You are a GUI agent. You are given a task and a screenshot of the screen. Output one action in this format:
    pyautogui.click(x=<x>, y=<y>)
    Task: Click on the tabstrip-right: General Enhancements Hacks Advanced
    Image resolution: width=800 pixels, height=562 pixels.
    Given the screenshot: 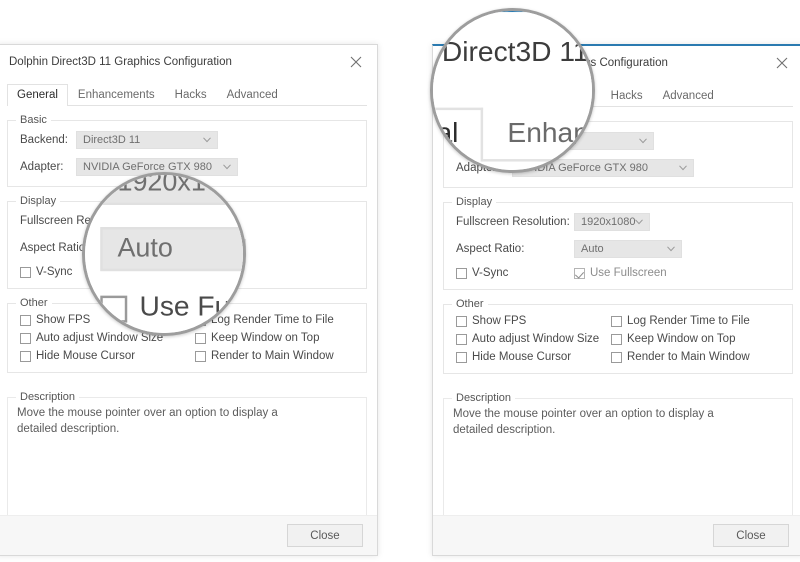 What is the action you would take?
    pyautogui.click(x=512, y=131)
    